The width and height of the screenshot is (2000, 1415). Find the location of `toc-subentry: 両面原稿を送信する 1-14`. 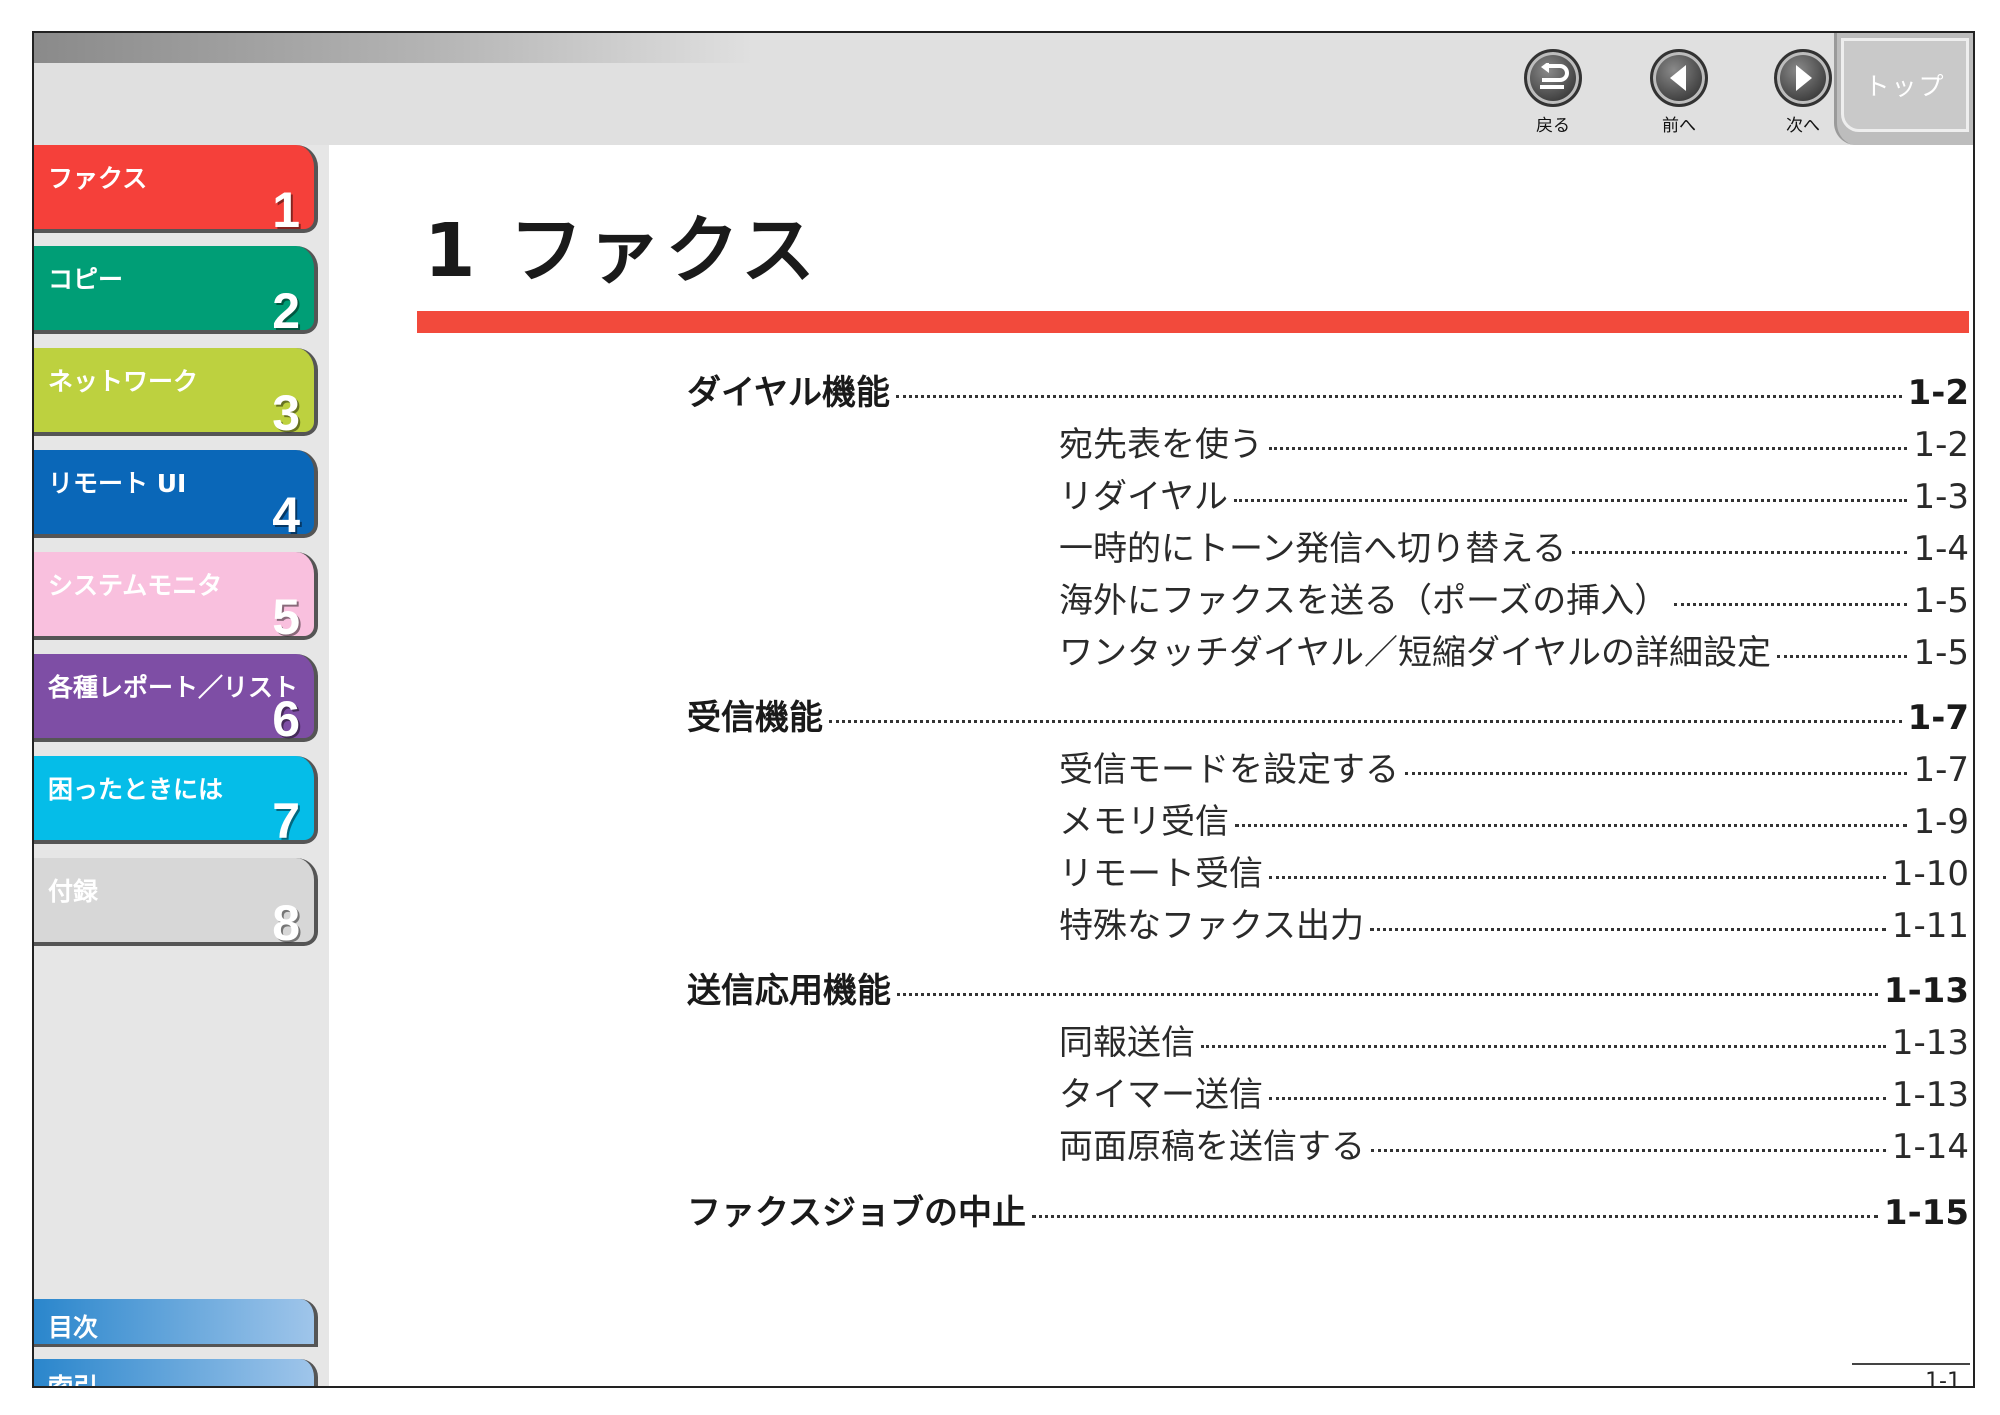

toc-subentry: 両面原稿を送信する 1-14 is located at coordinates (1514, 1143).